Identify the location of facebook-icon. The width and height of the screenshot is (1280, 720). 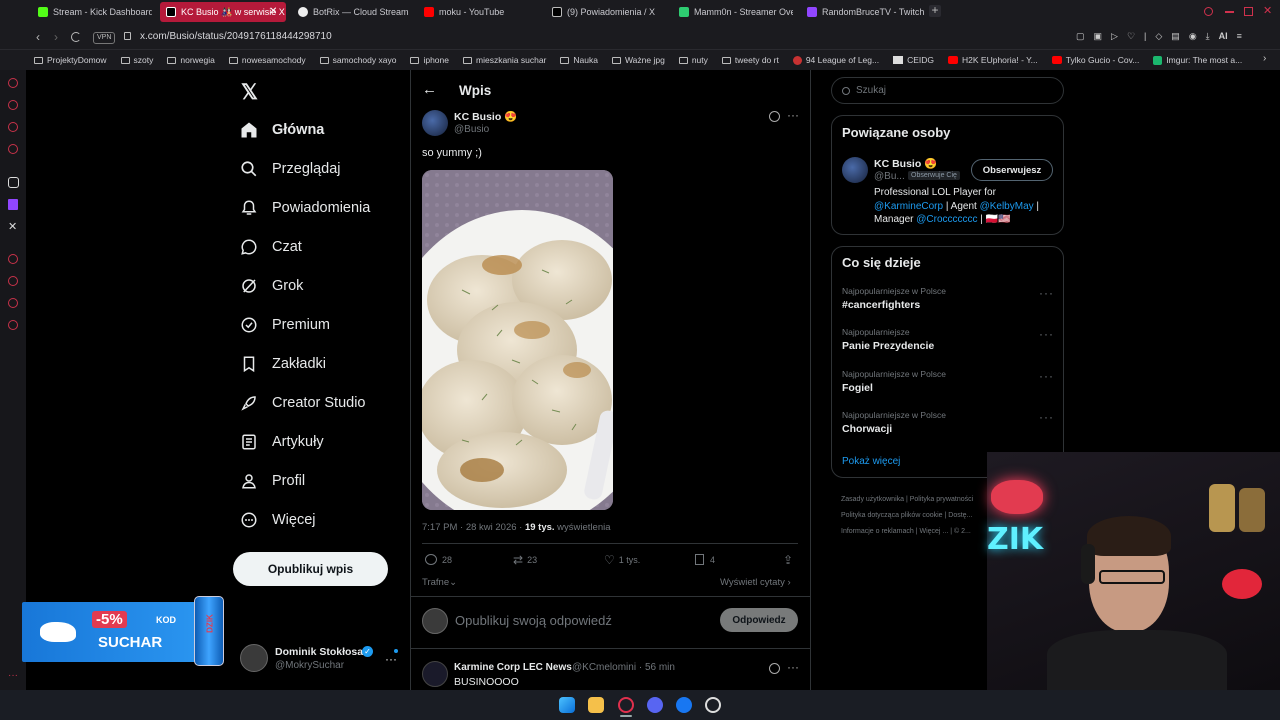
(684, 705).